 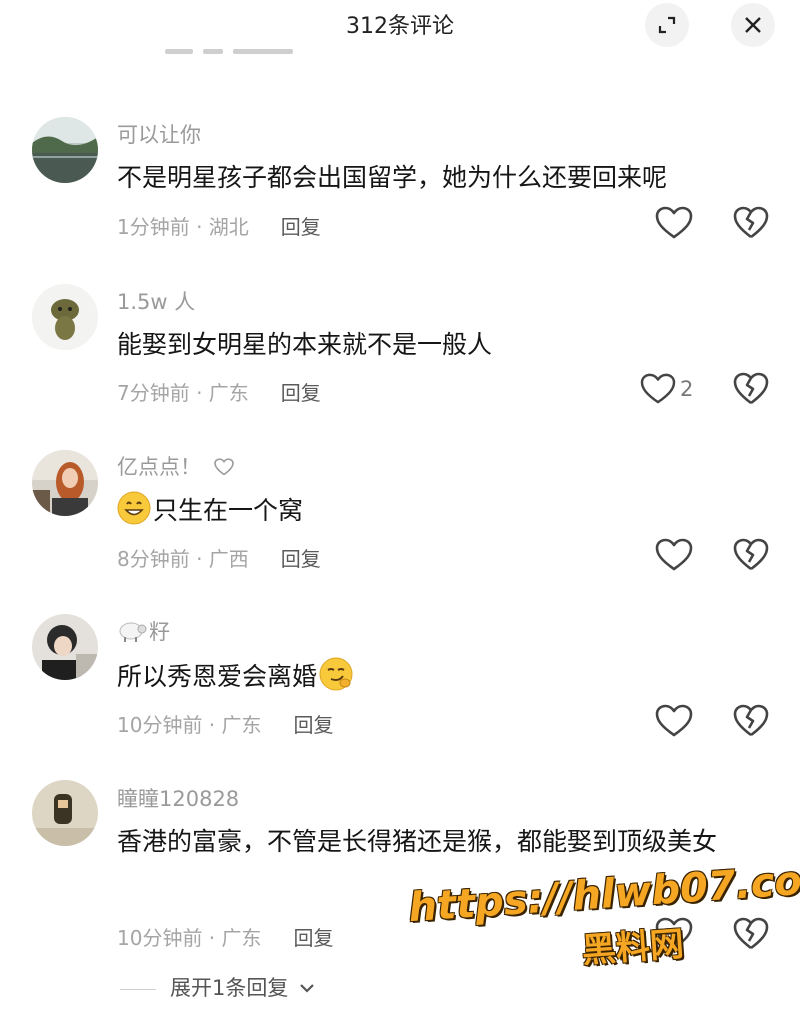 What do you see at coordinates (240, 52) in the screenshot?
I see `scrolled-text-remnant` at bounding box center [240, 52].